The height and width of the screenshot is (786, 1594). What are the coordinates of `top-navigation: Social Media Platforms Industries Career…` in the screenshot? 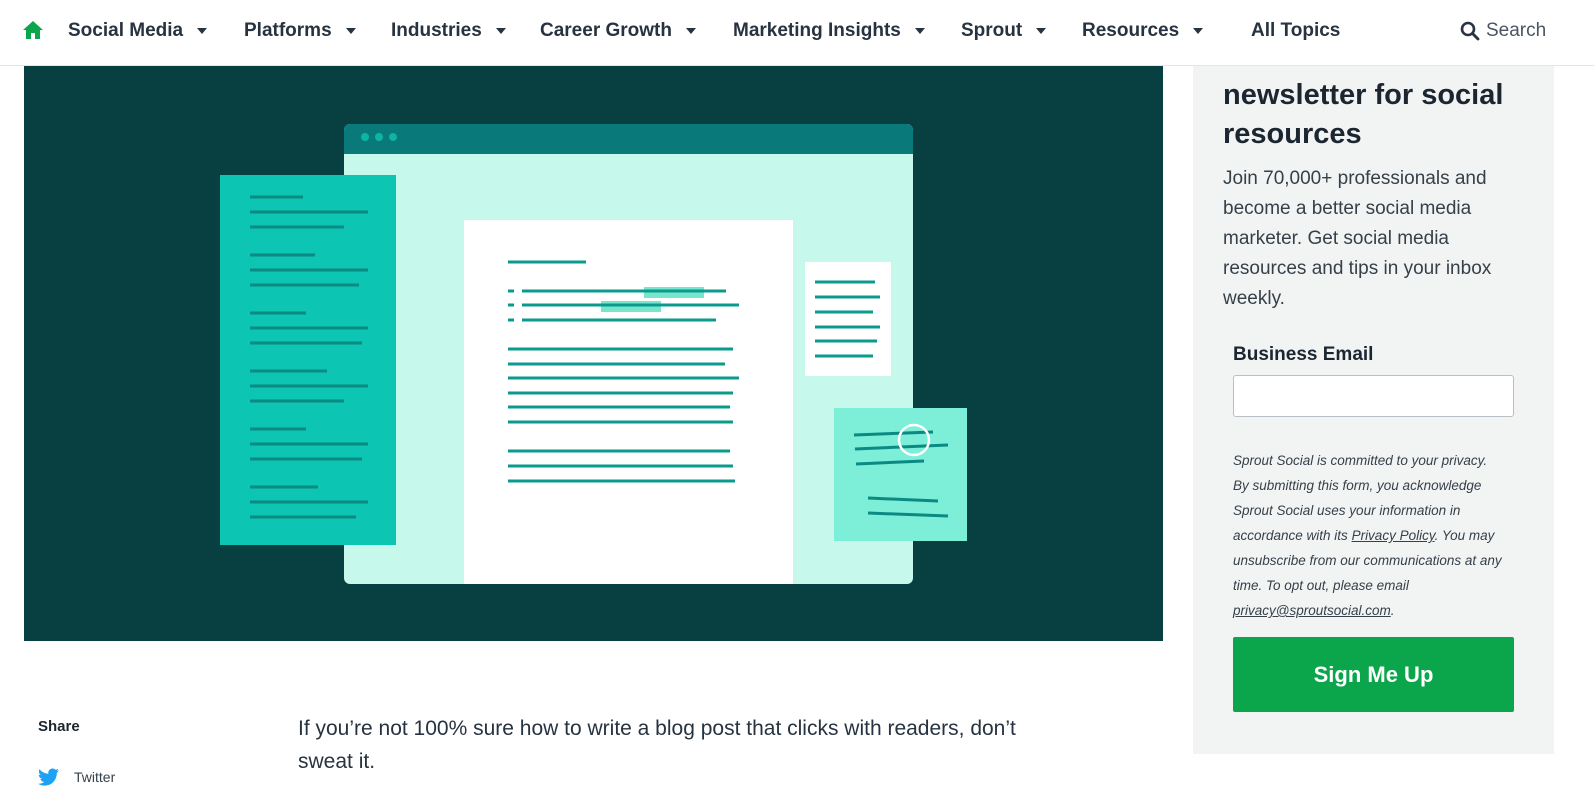 It's located at (797, 33).